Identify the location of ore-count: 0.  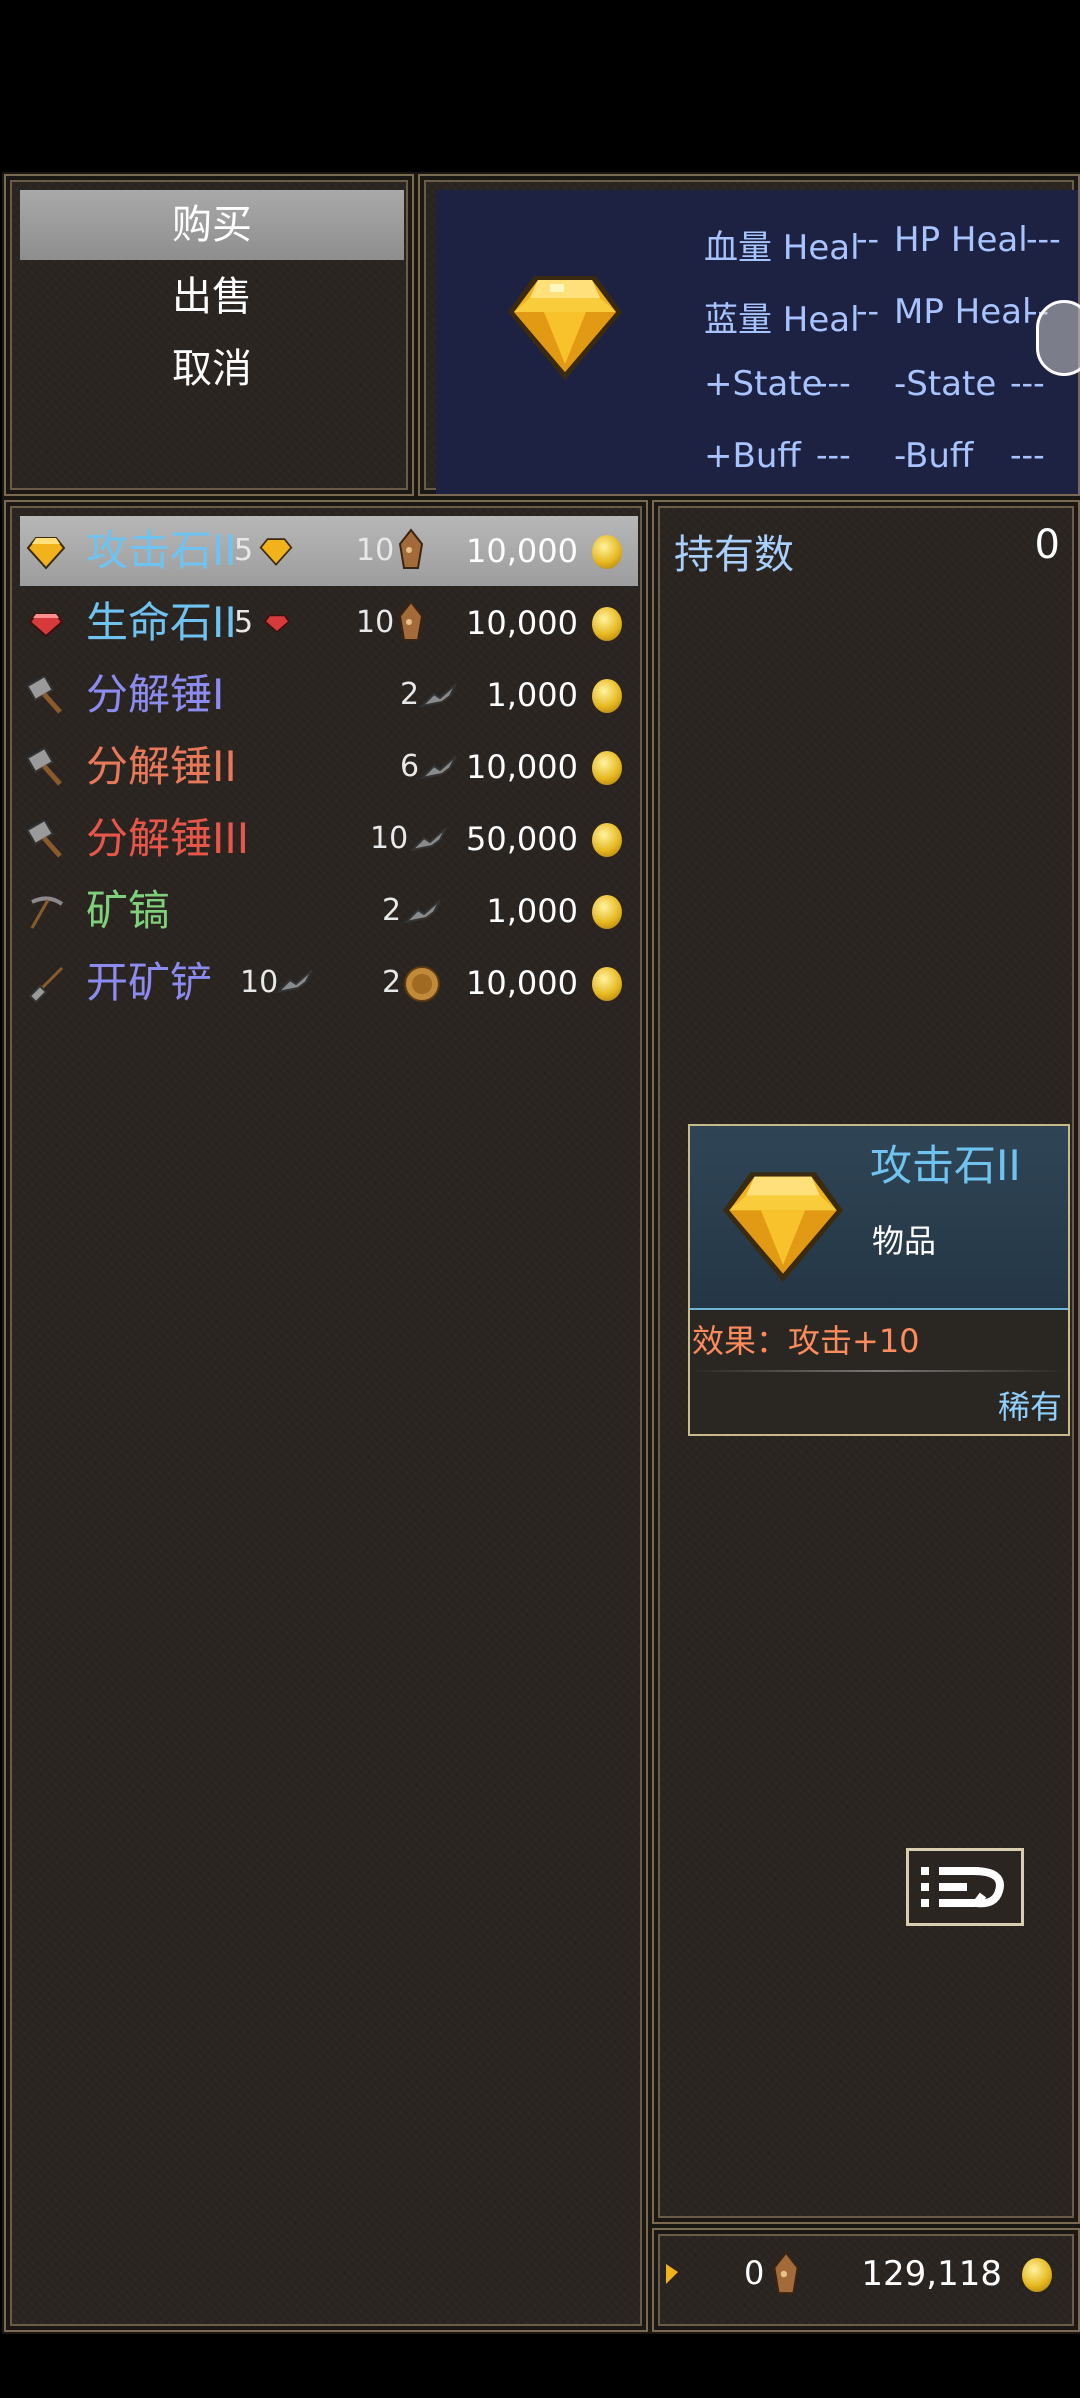
(754, 2273).